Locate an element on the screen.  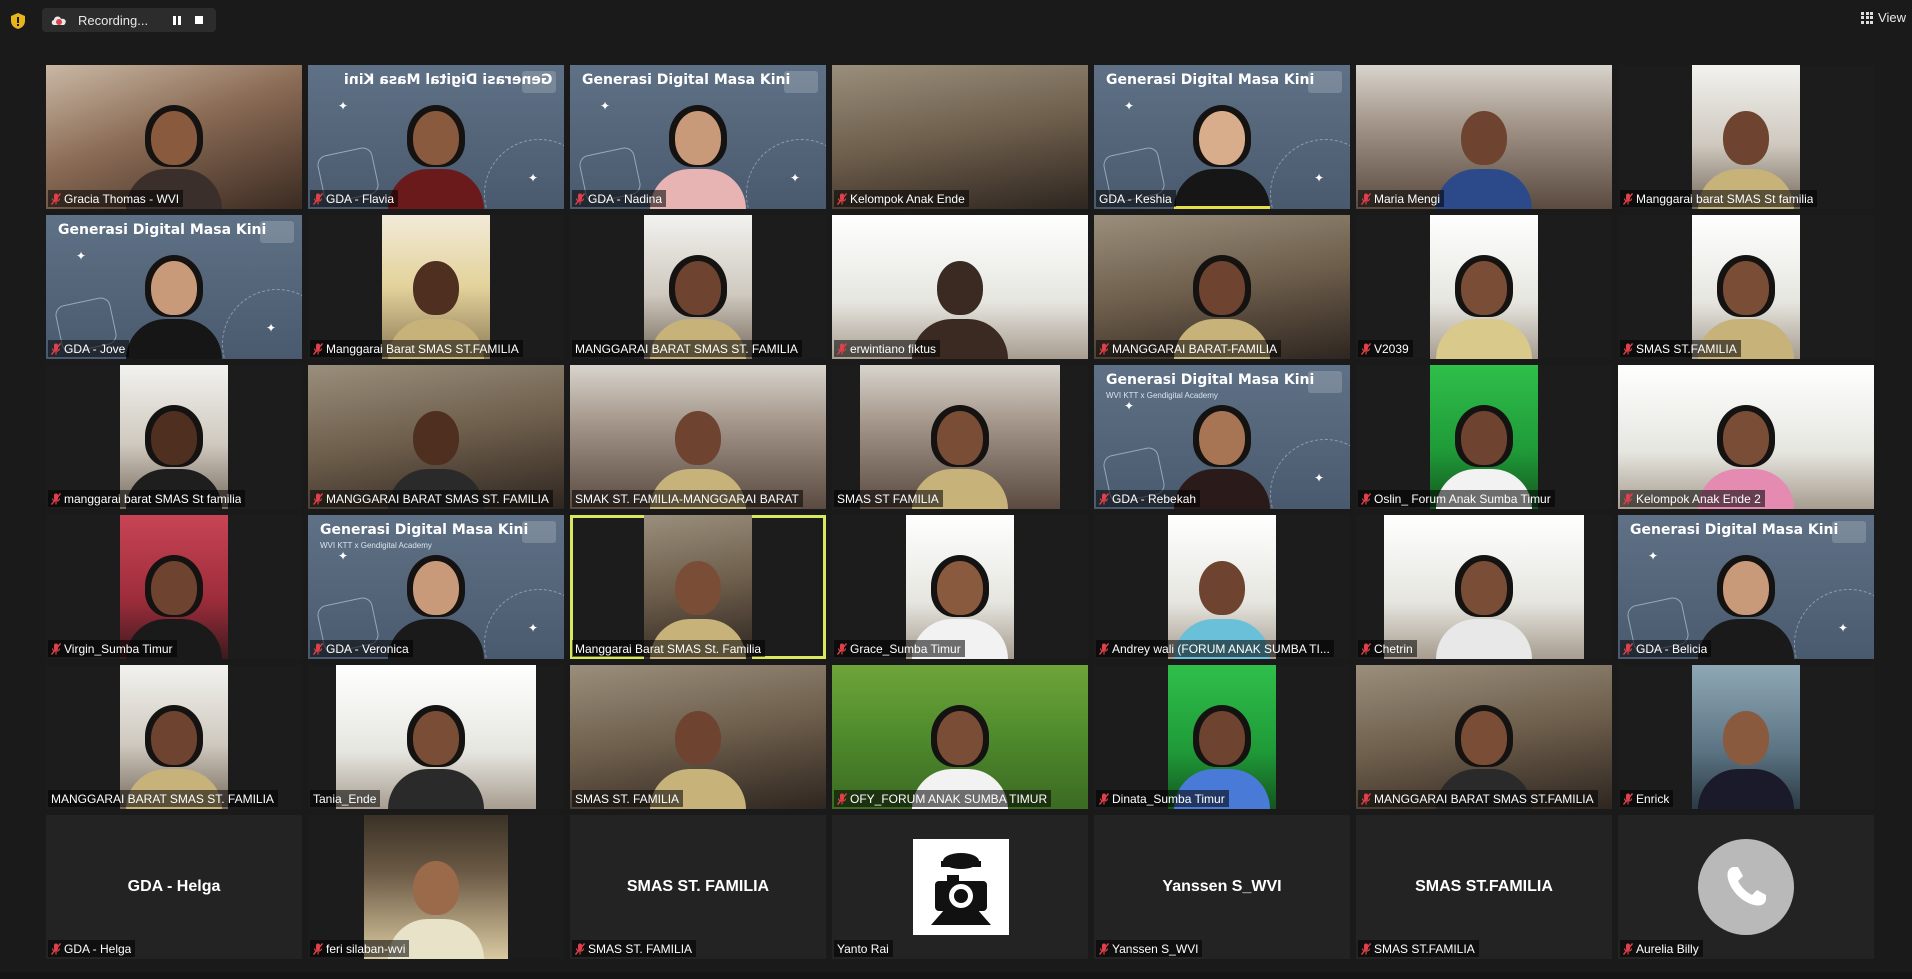
participant-tile-smas-st-familia: SMAS ST. FAMILIA is located at coordinates (698, 737).